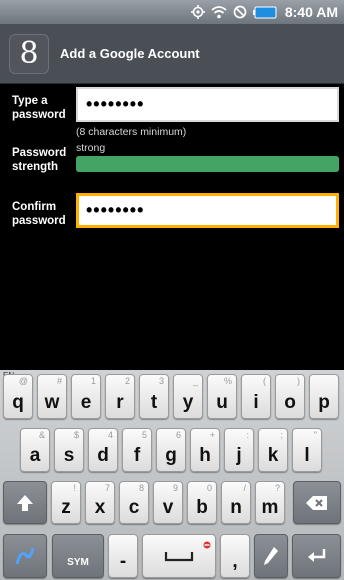  What do you see at coordinates (264, 381) in the screenshot?
I see `key-alt-label: (` at bounding box center [264, 381].